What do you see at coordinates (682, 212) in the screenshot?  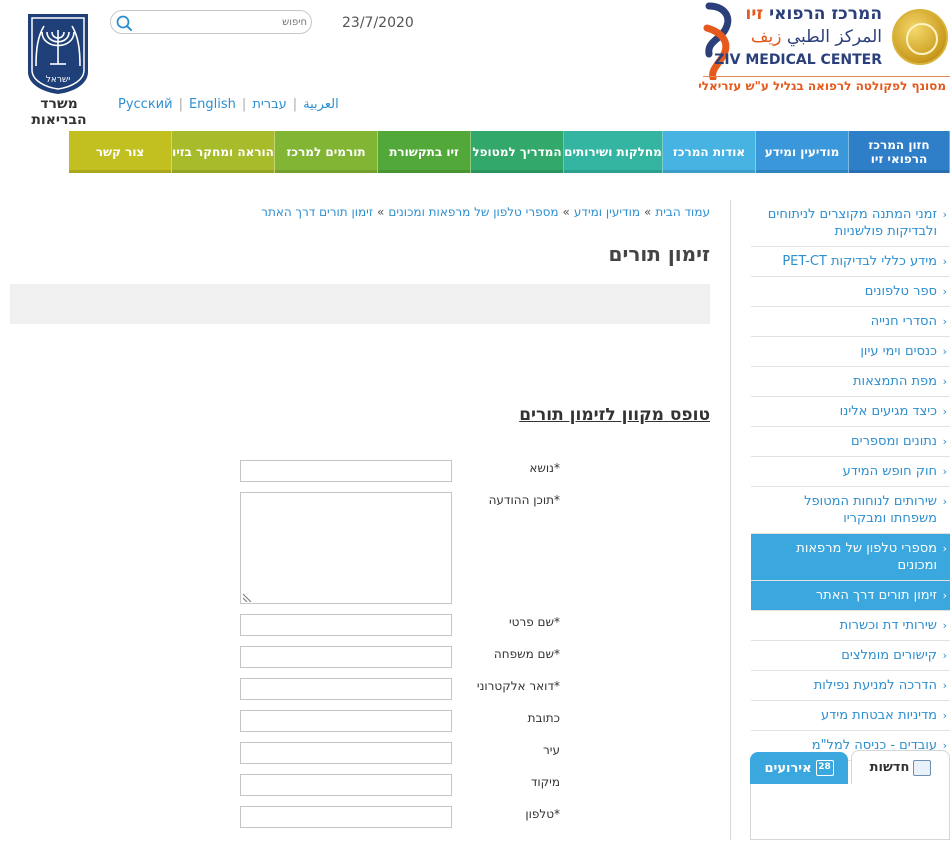 I see `breadcrumb-home: עמוד הבית` at bounding box center [682, 212].